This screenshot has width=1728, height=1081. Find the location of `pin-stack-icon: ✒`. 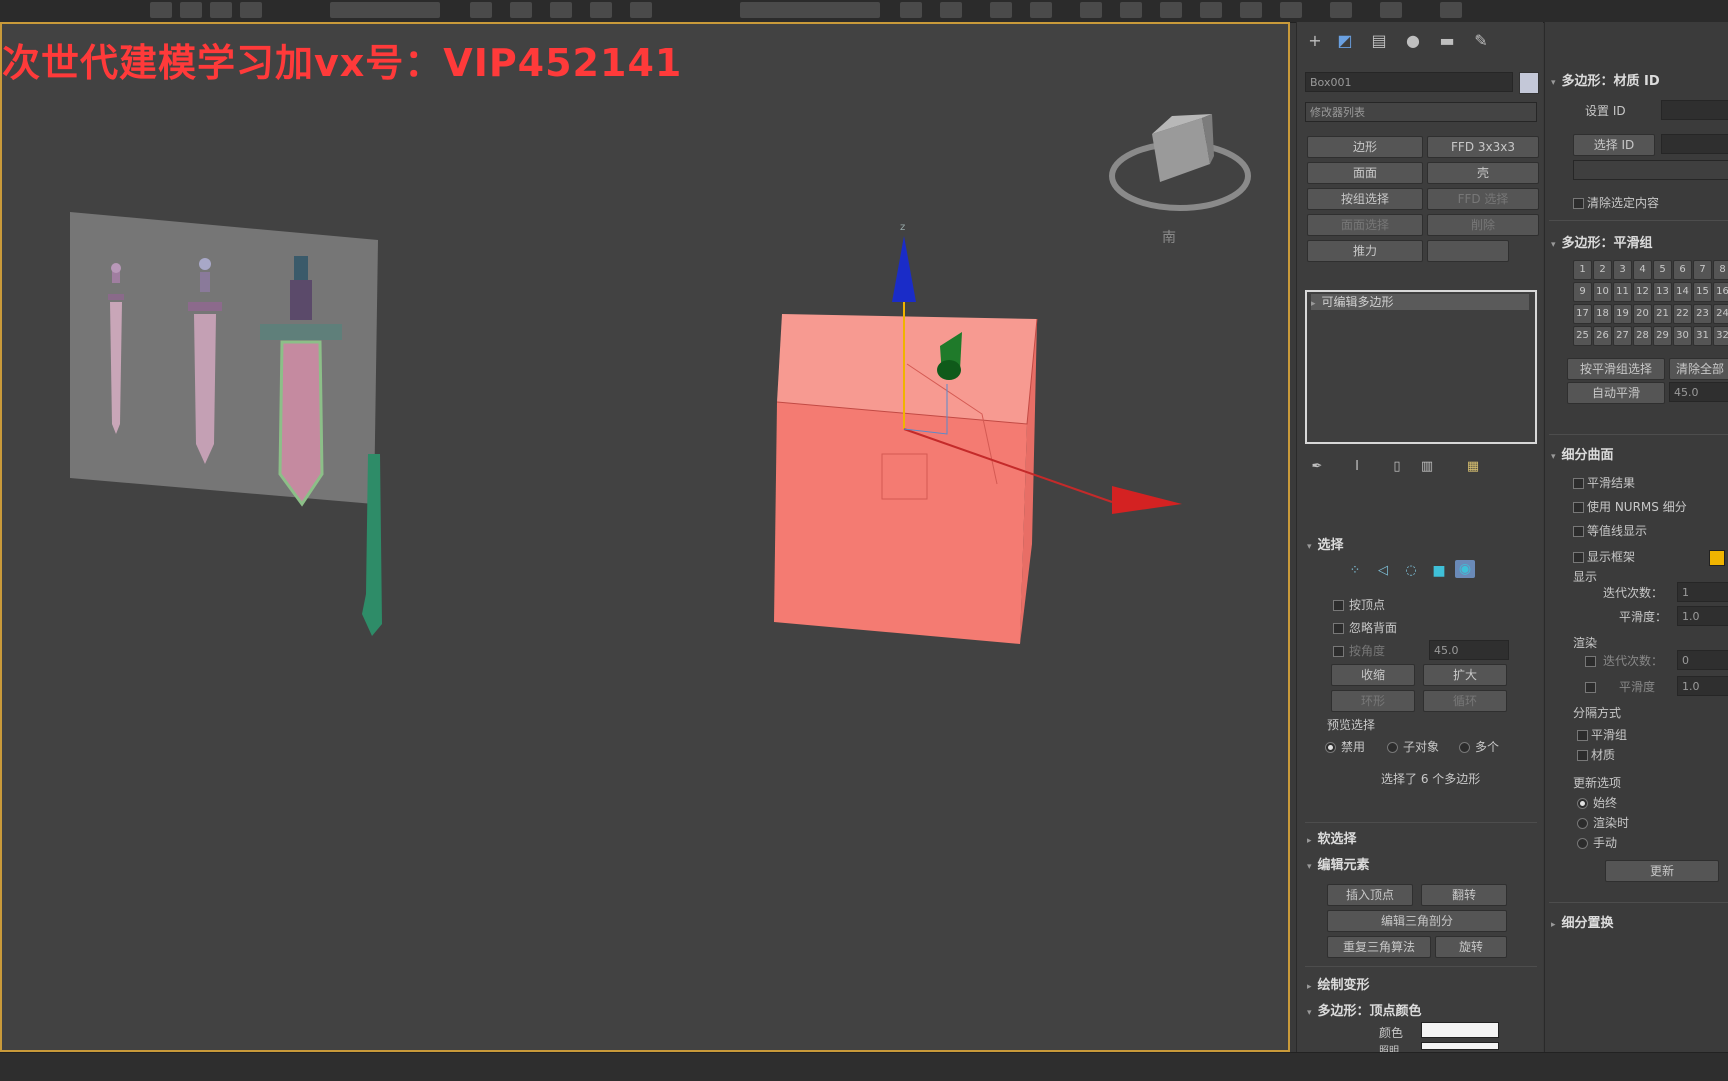

pin-stack-icon: ✒ is located at coordinates (1317, 467).